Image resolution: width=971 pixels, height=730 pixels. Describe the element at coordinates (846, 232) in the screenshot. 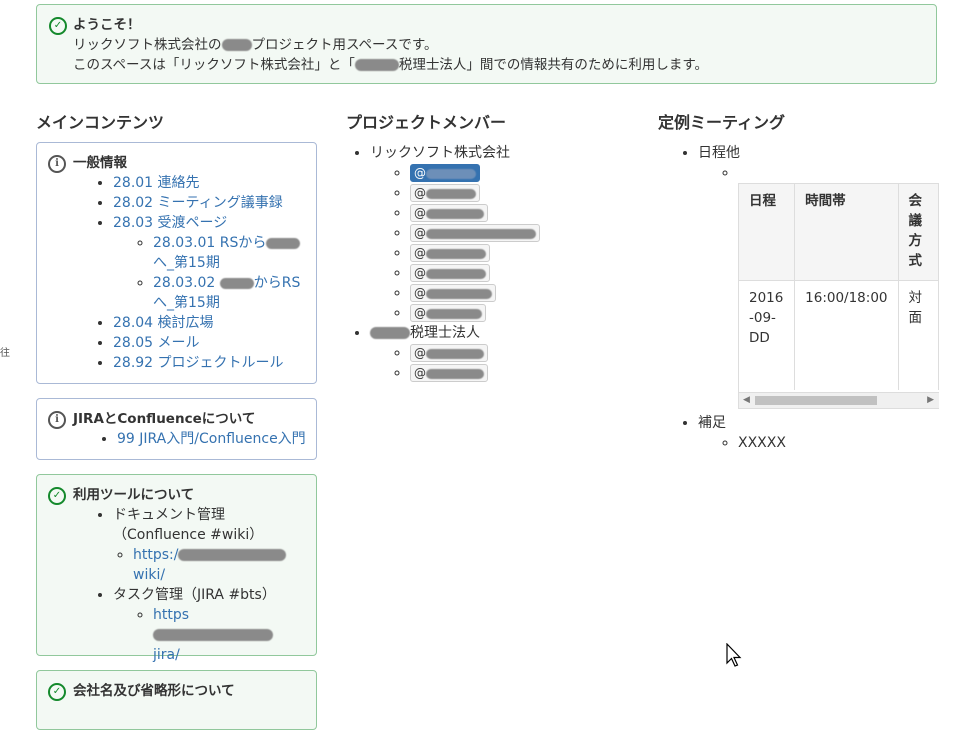

I see `column-header-time: 時間帯` at that location.